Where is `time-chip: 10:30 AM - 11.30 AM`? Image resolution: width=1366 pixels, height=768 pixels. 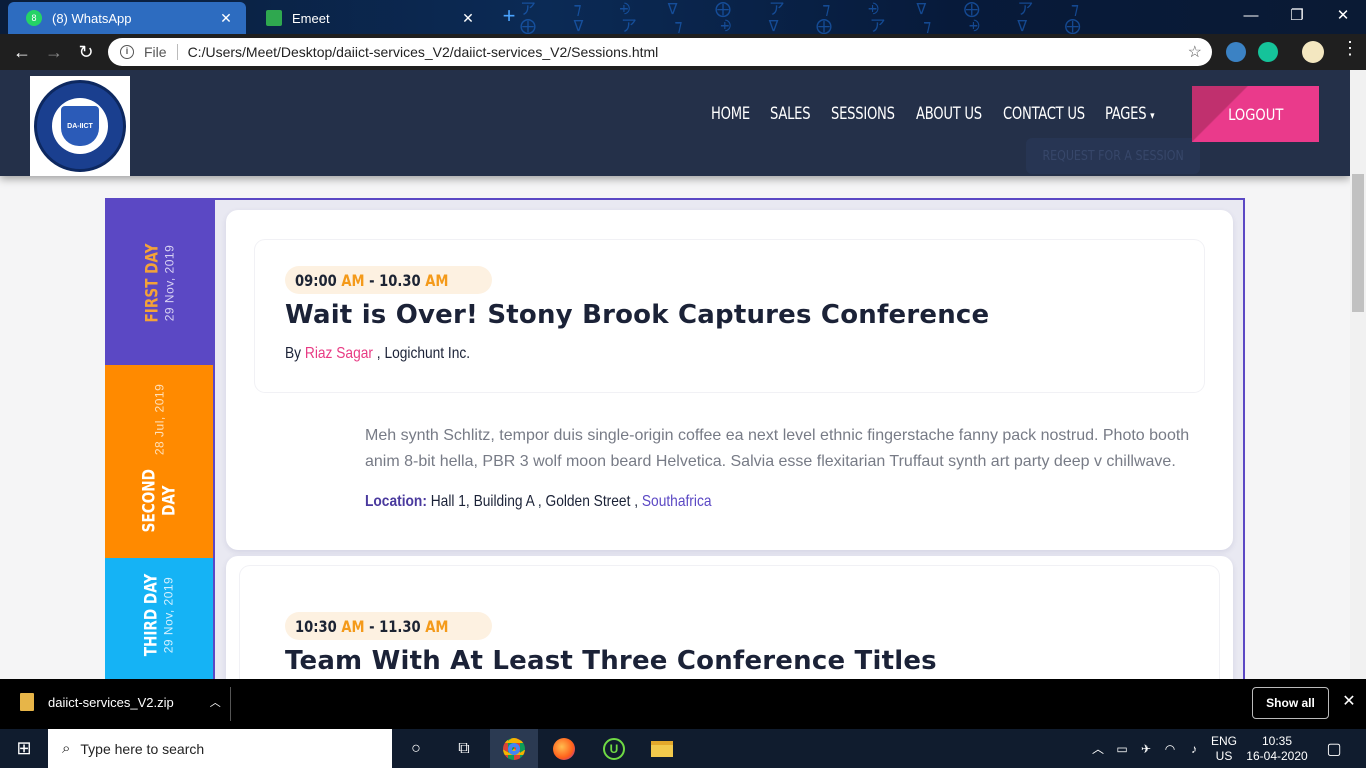
time-chip: 10:30 AM - 11.30 AM is located at coordinates (389, 626).